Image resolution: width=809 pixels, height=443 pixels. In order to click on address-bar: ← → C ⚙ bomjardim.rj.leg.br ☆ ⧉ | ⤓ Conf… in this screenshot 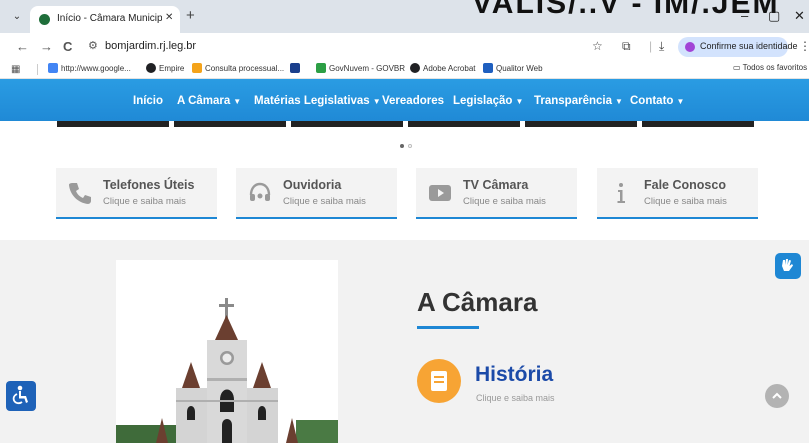, I will do `click(404, 47)`.